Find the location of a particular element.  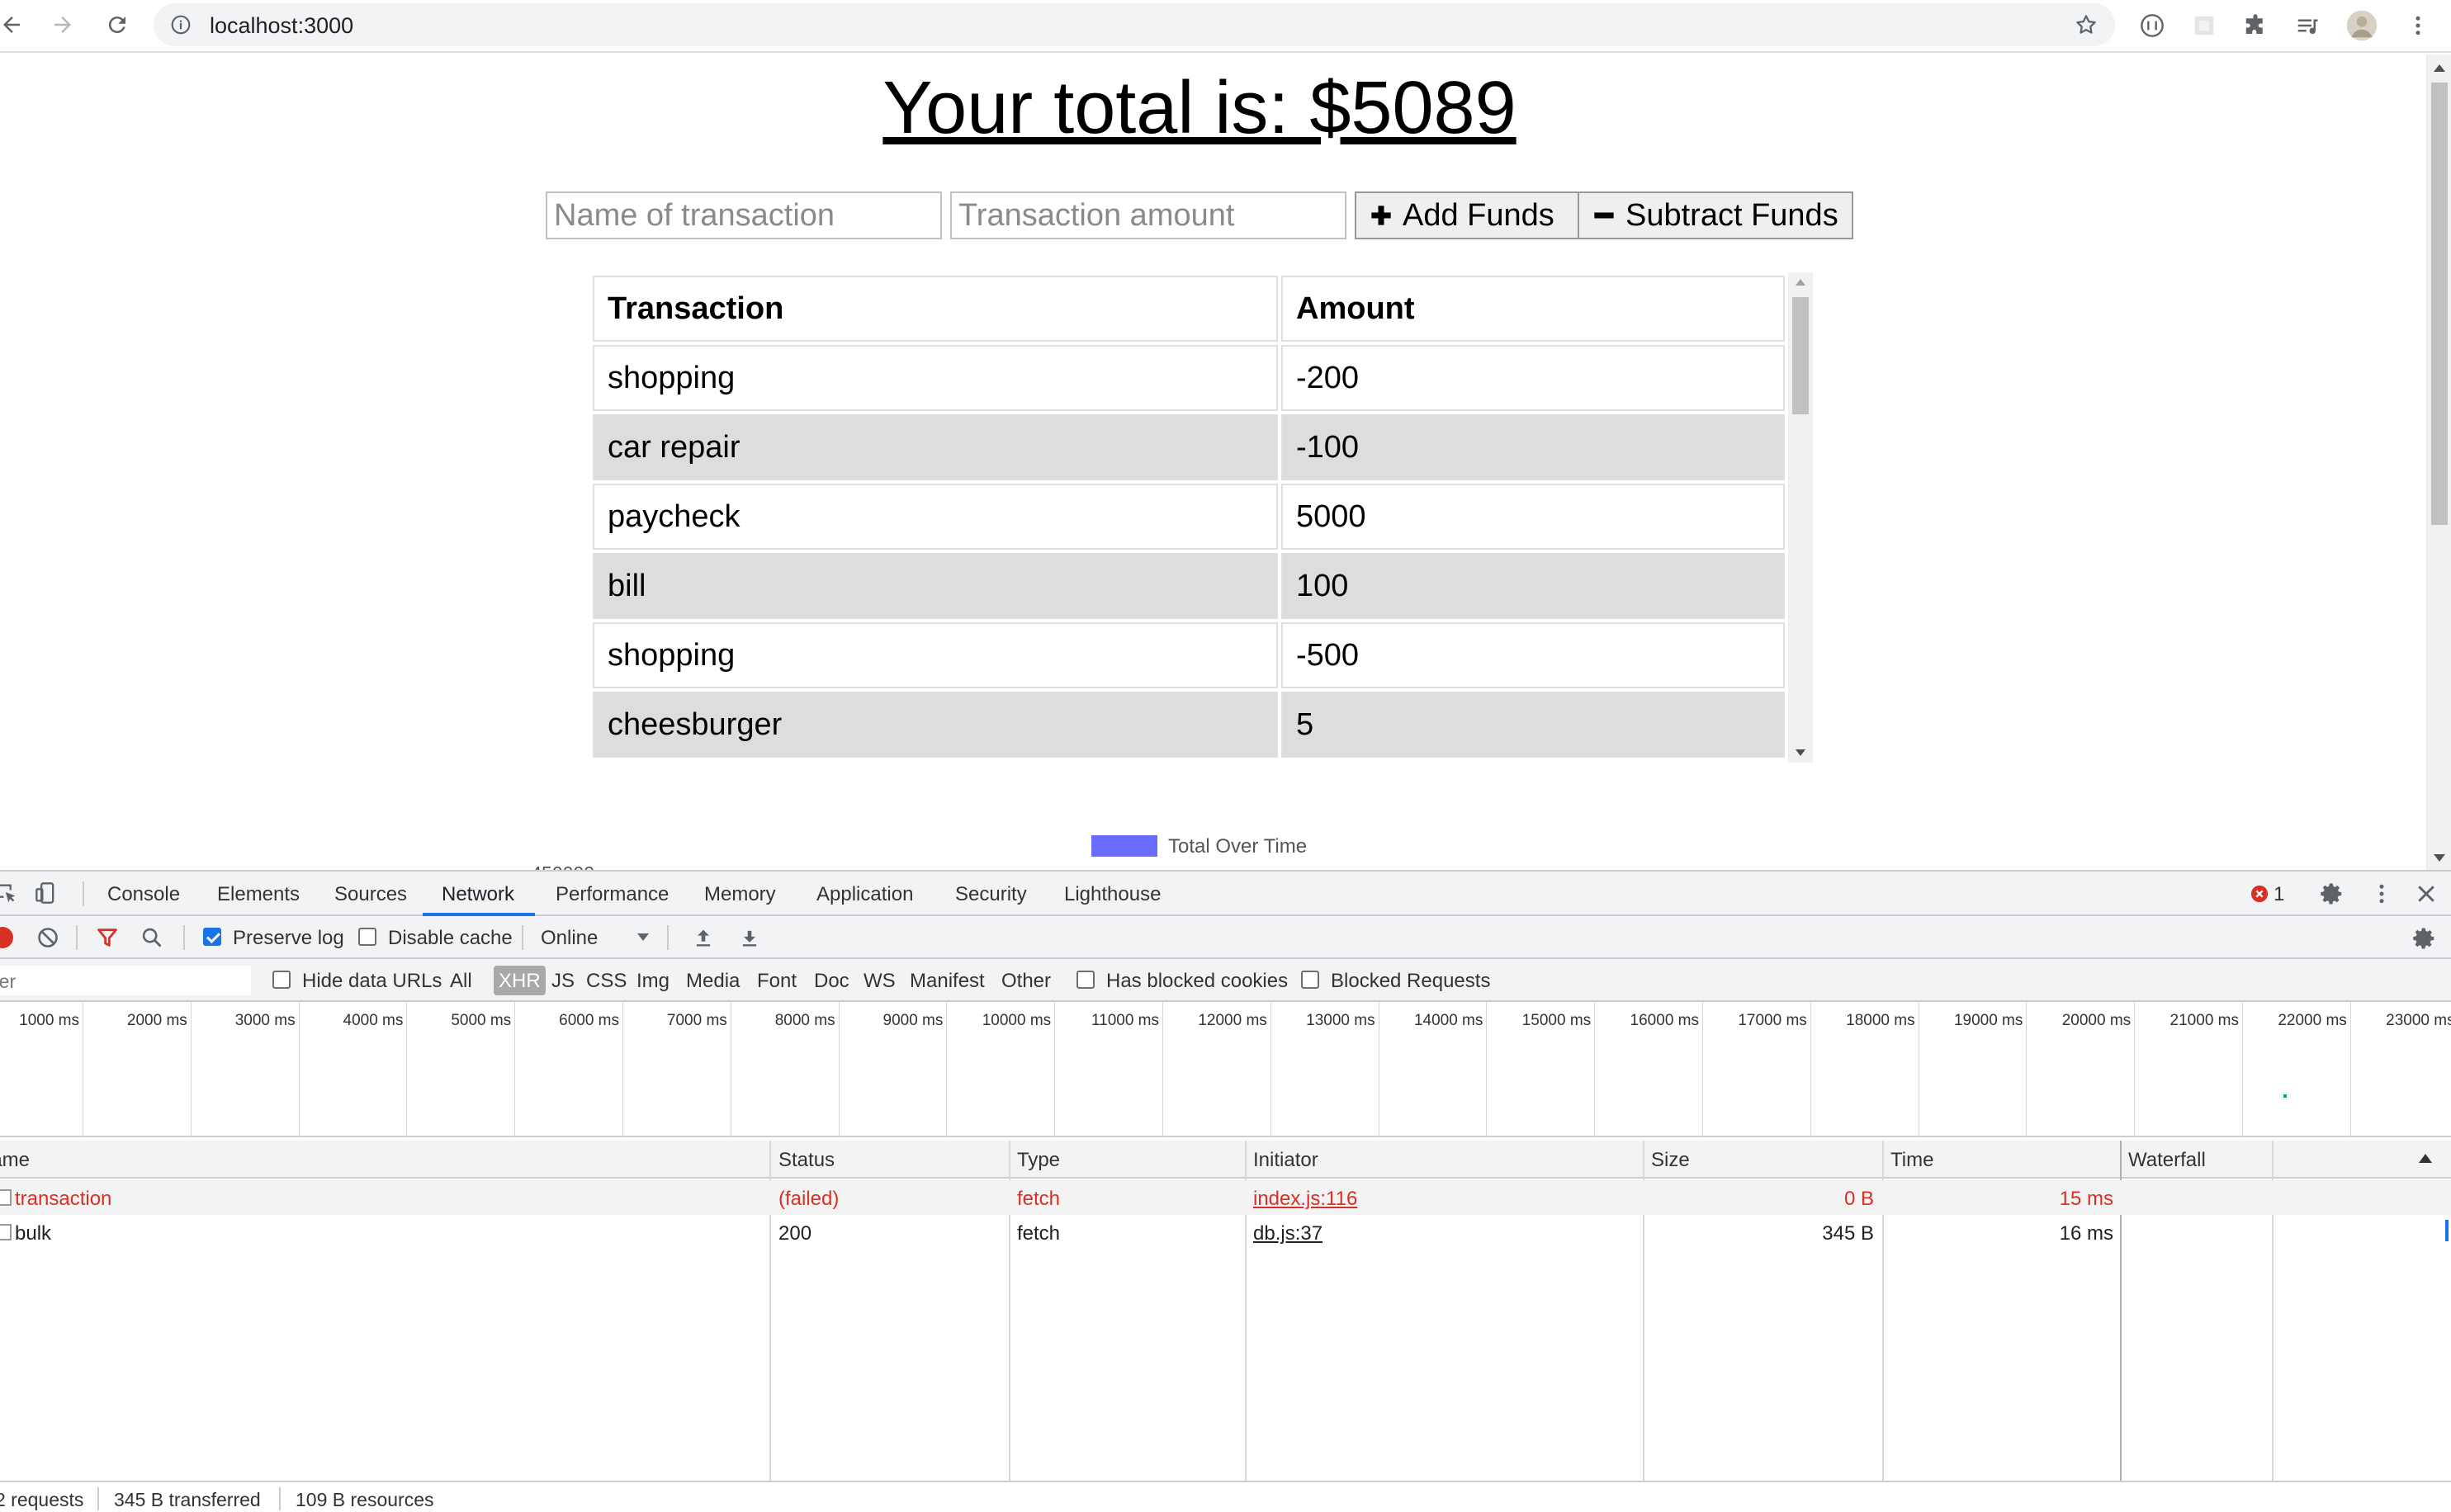

request-name: transaction is located at coordinates (63, 1199).